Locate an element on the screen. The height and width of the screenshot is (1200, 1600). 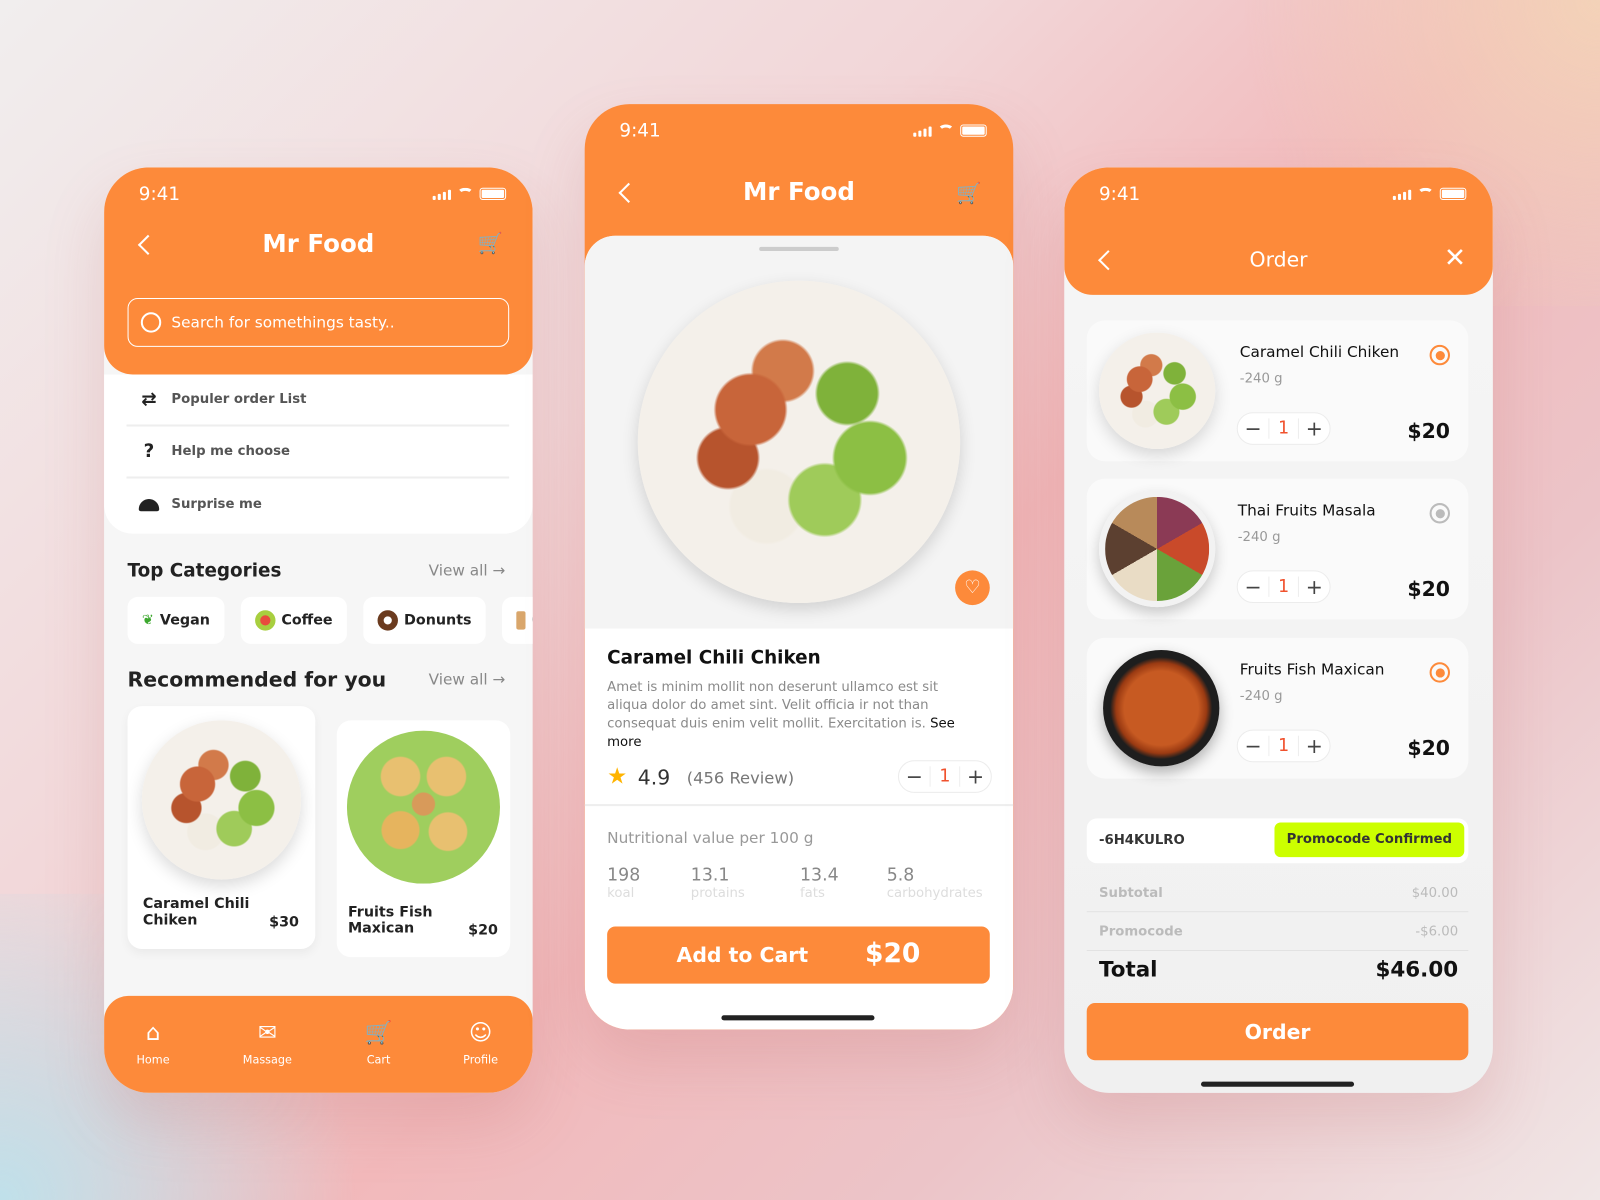
status-icons is located at coordinates (1429, 193).